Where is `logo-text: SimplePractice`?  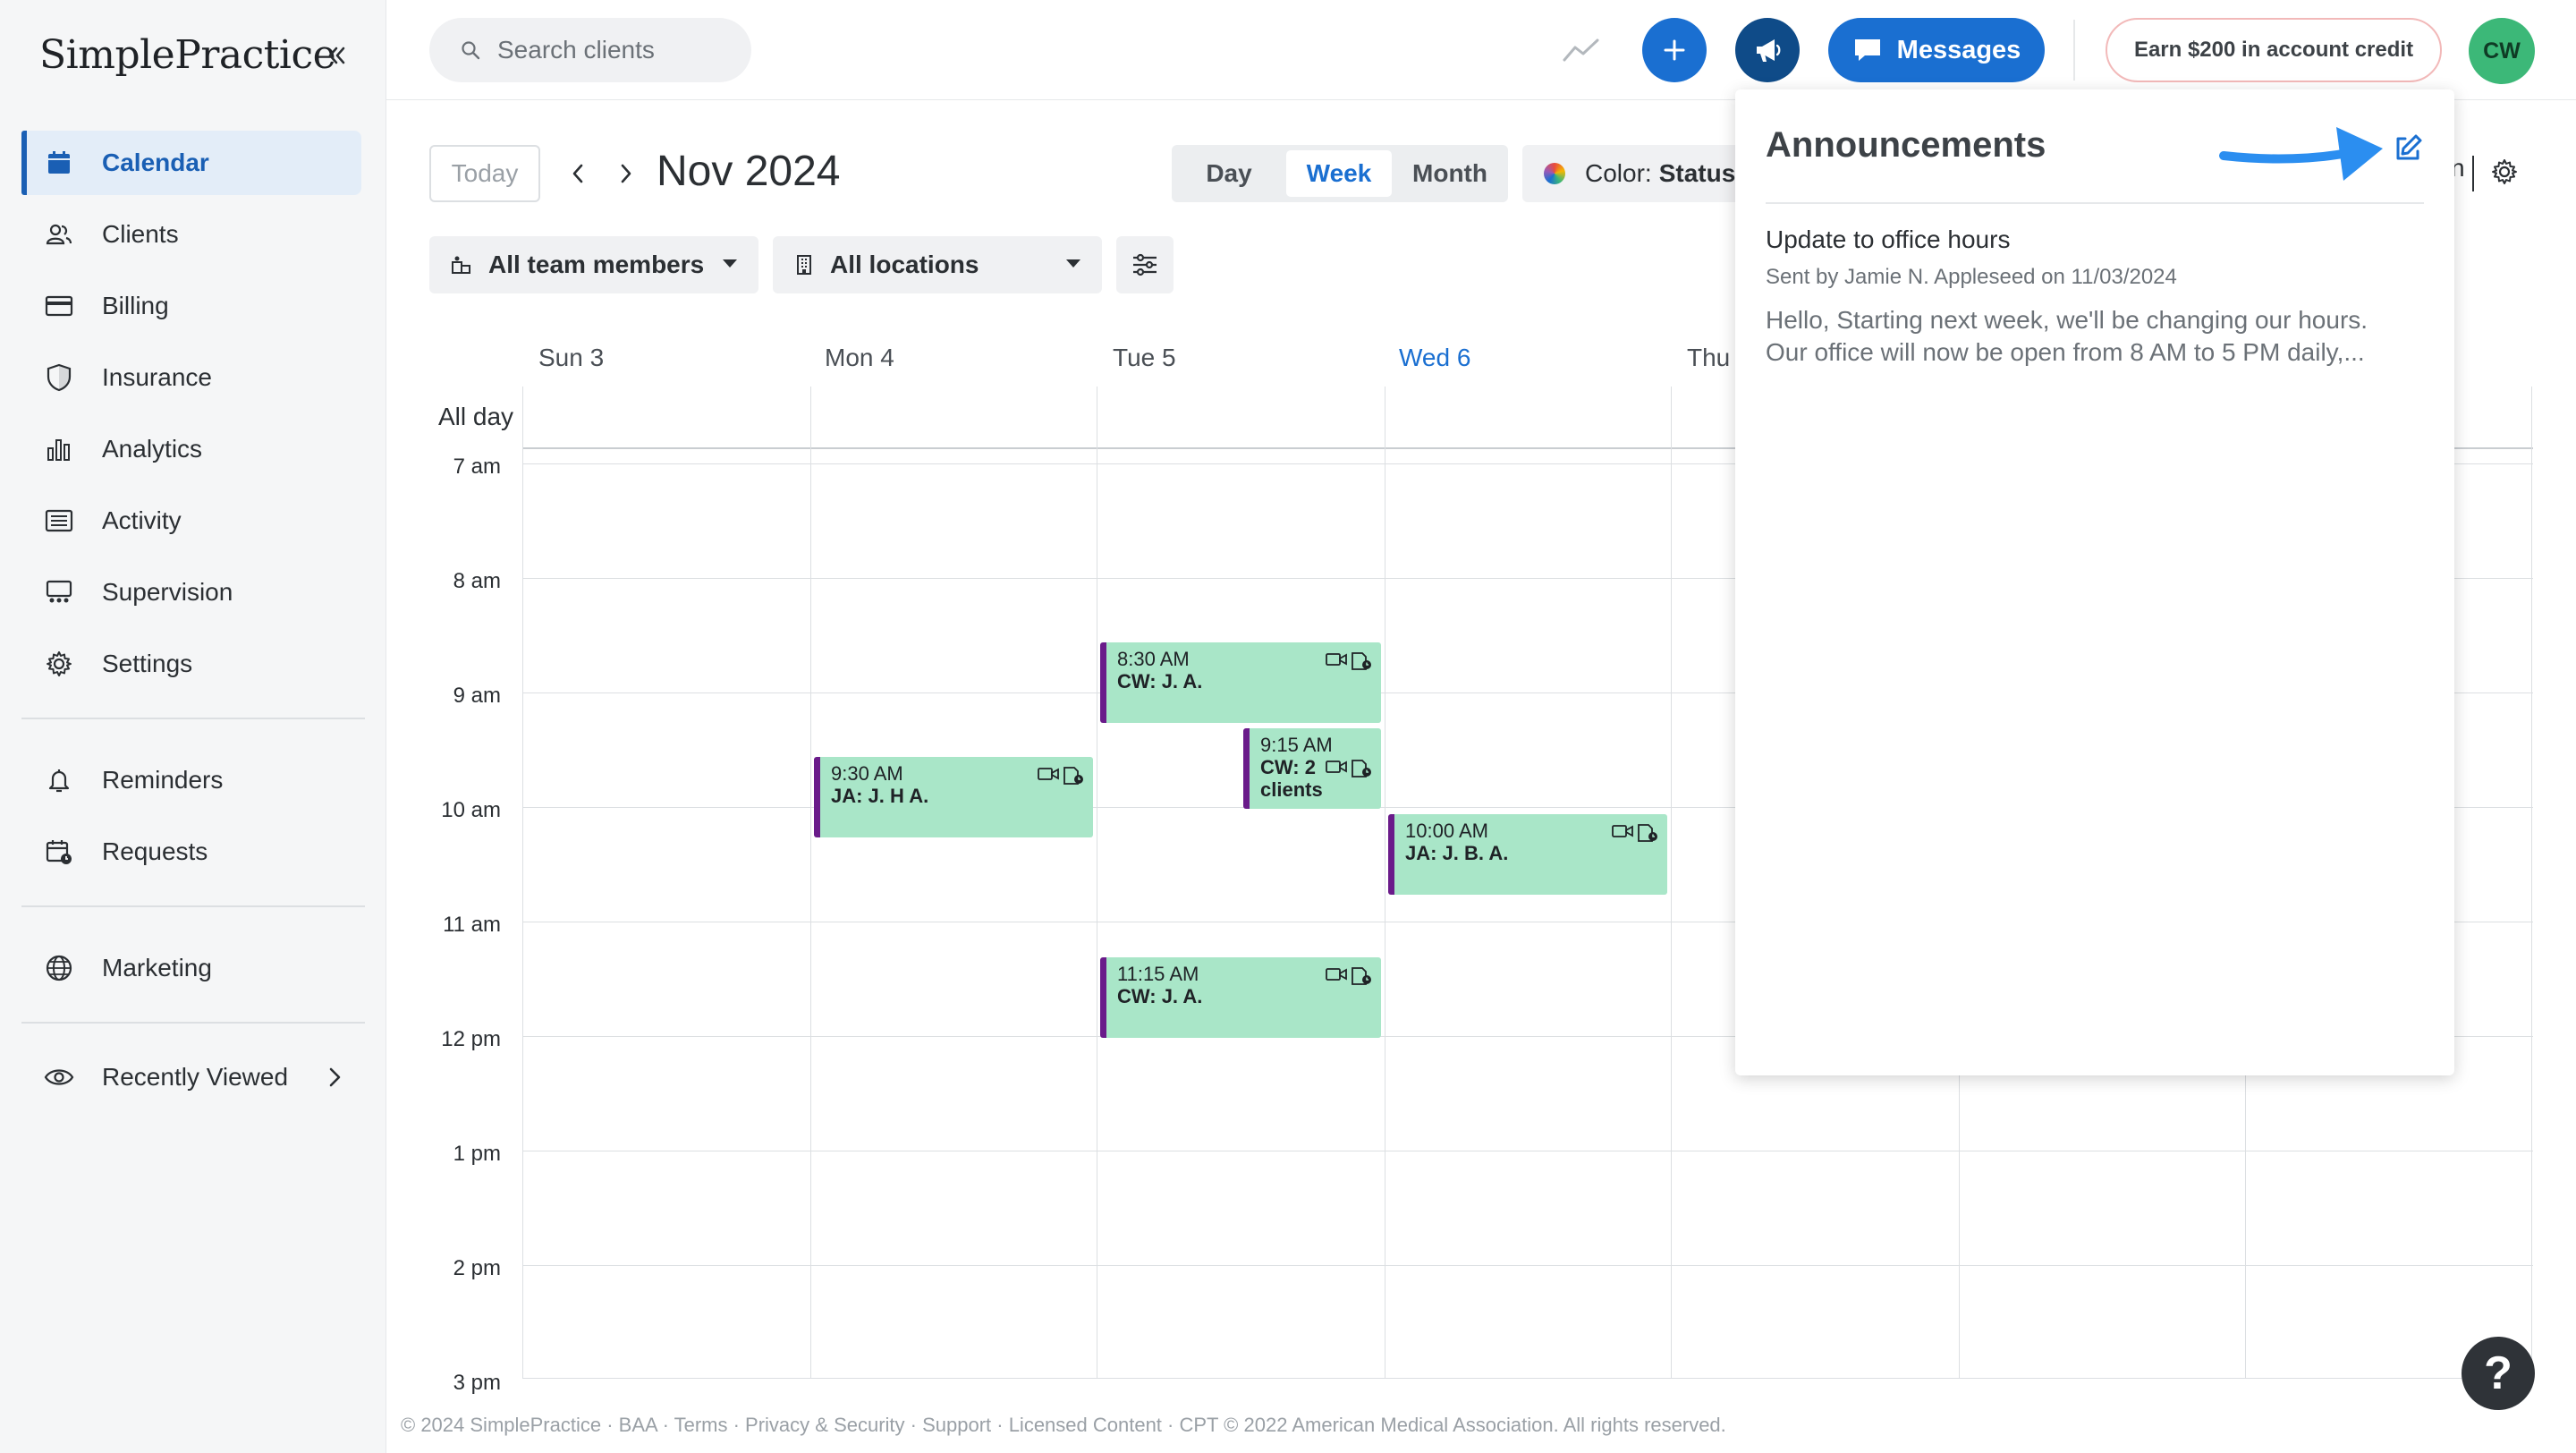 logo-text: SimplePractice is located at coordinates (187, 55).